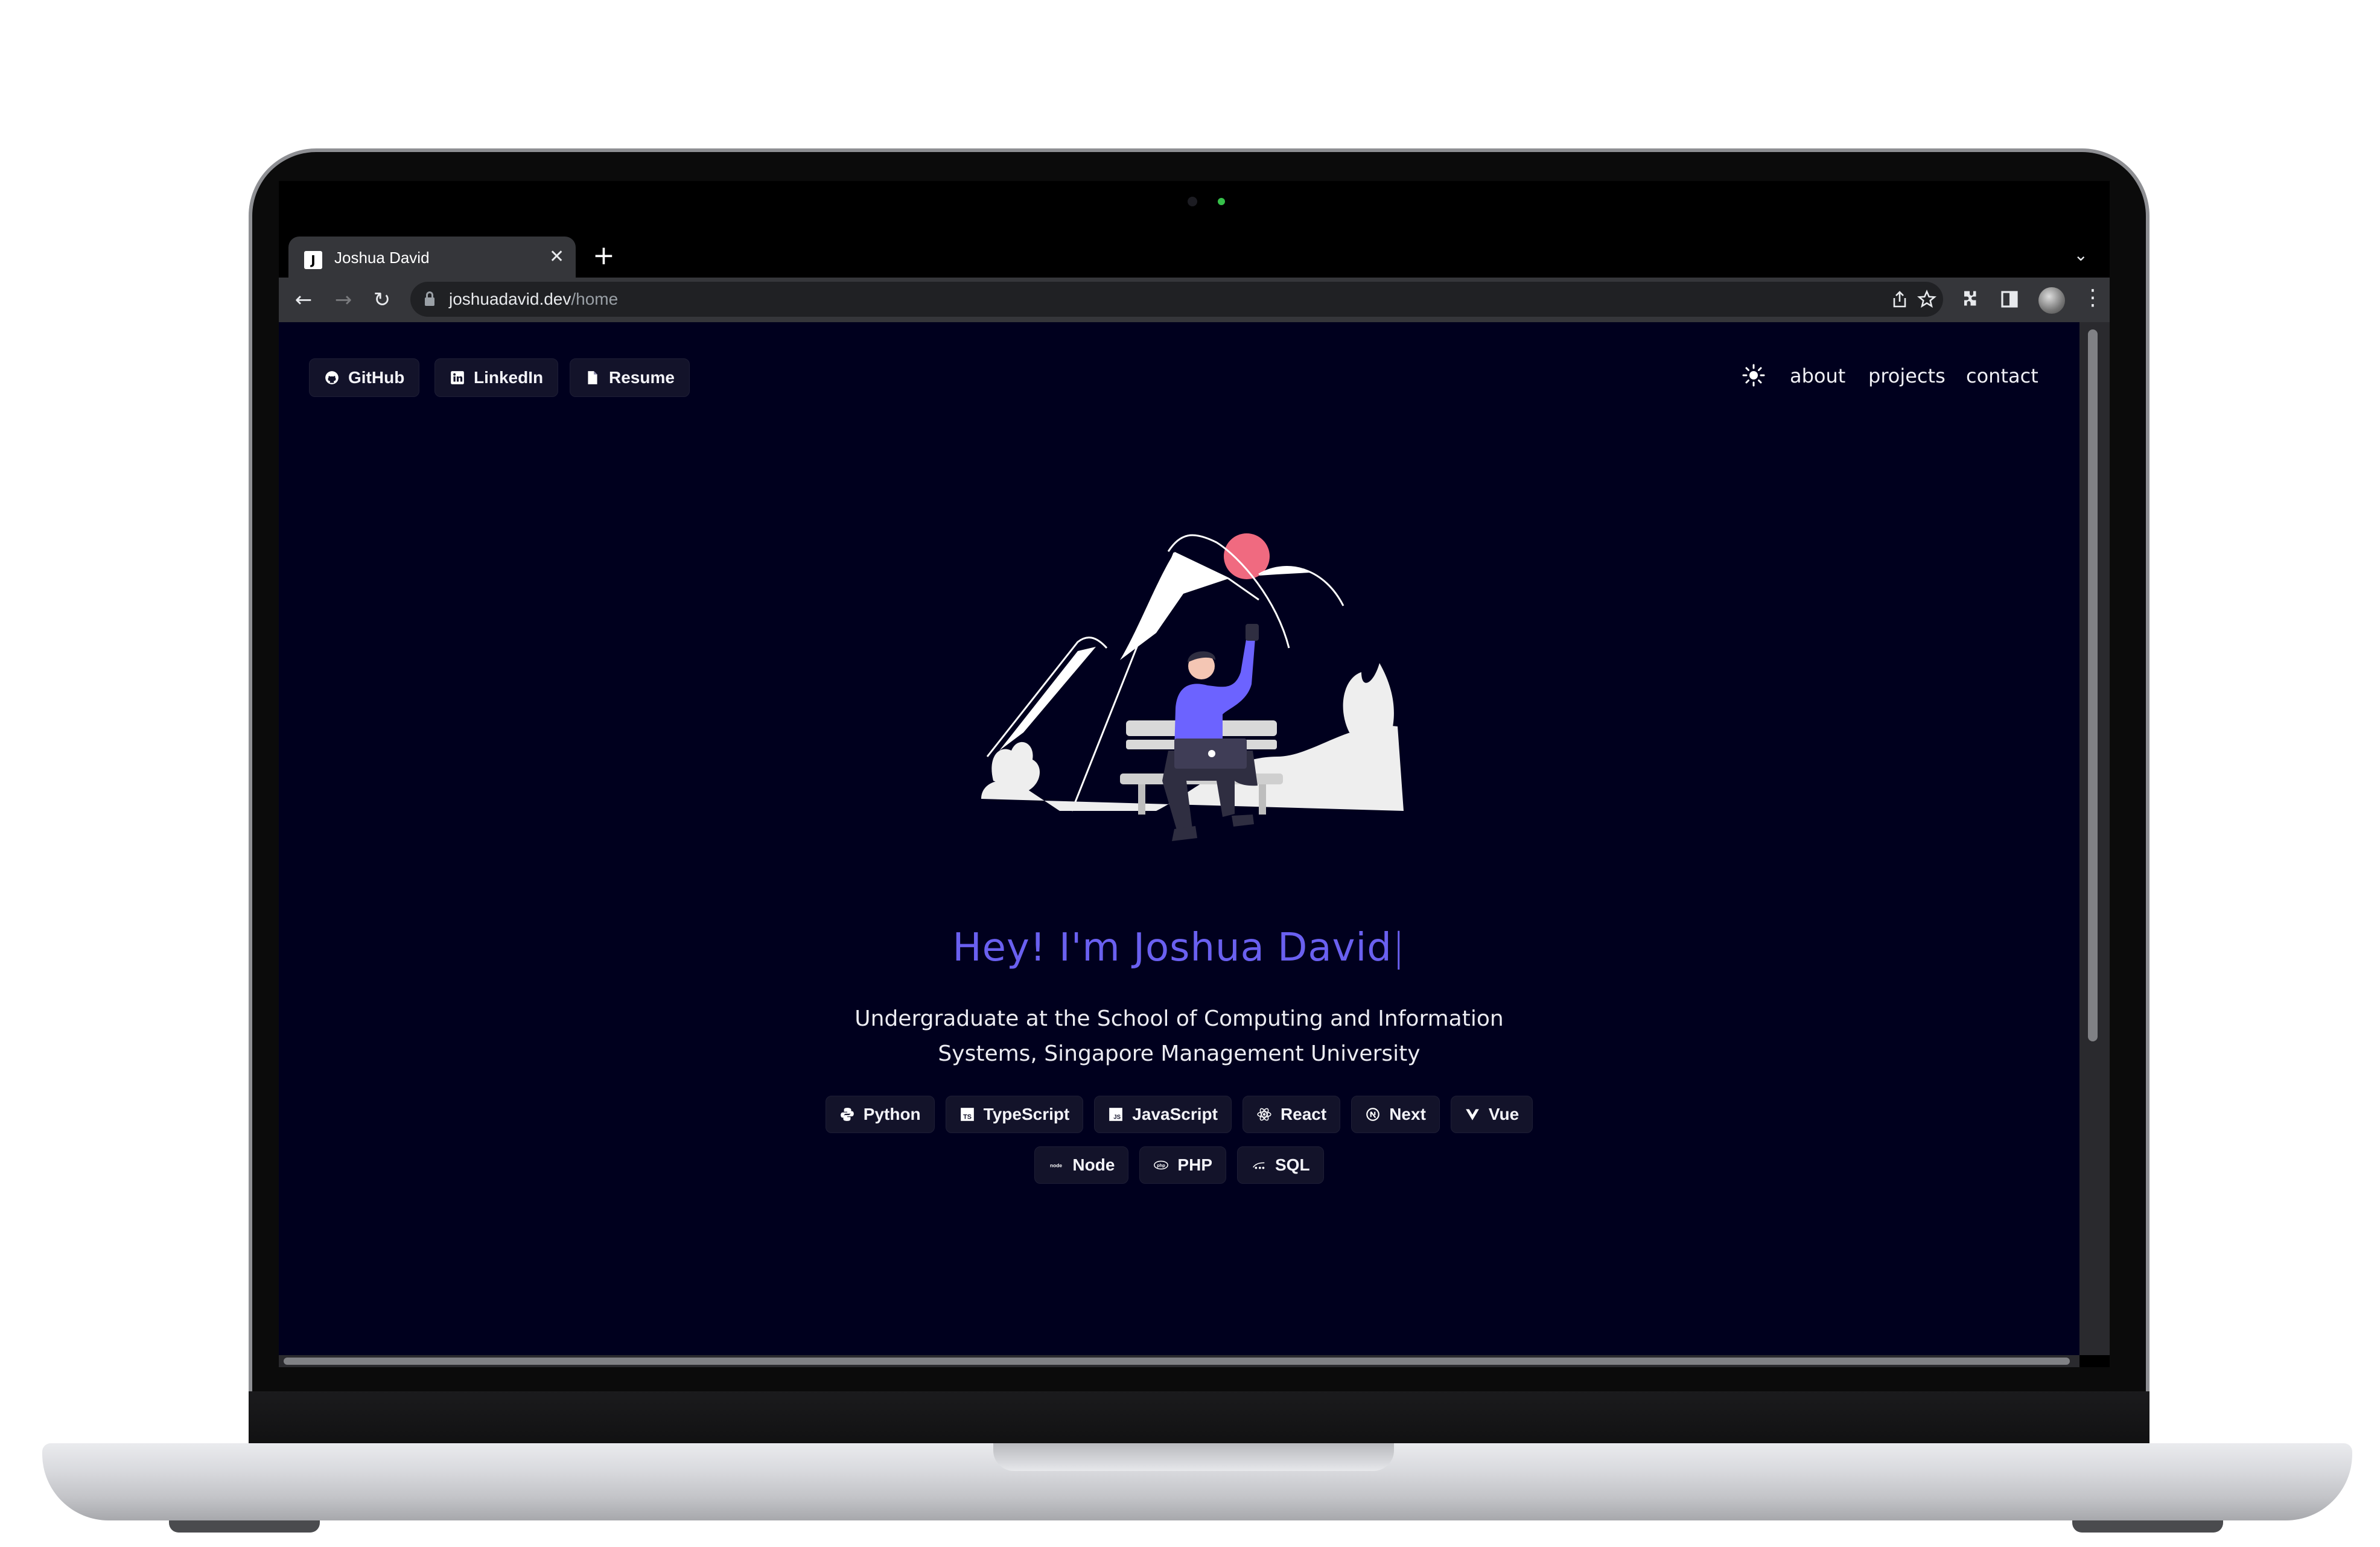 Image resolution: width=2380 pixels, height=1547 pixels. What do you see at coordinates (595, 299) in the screenshot?
I see `url-path: /home` at bounding box center [595, 299].